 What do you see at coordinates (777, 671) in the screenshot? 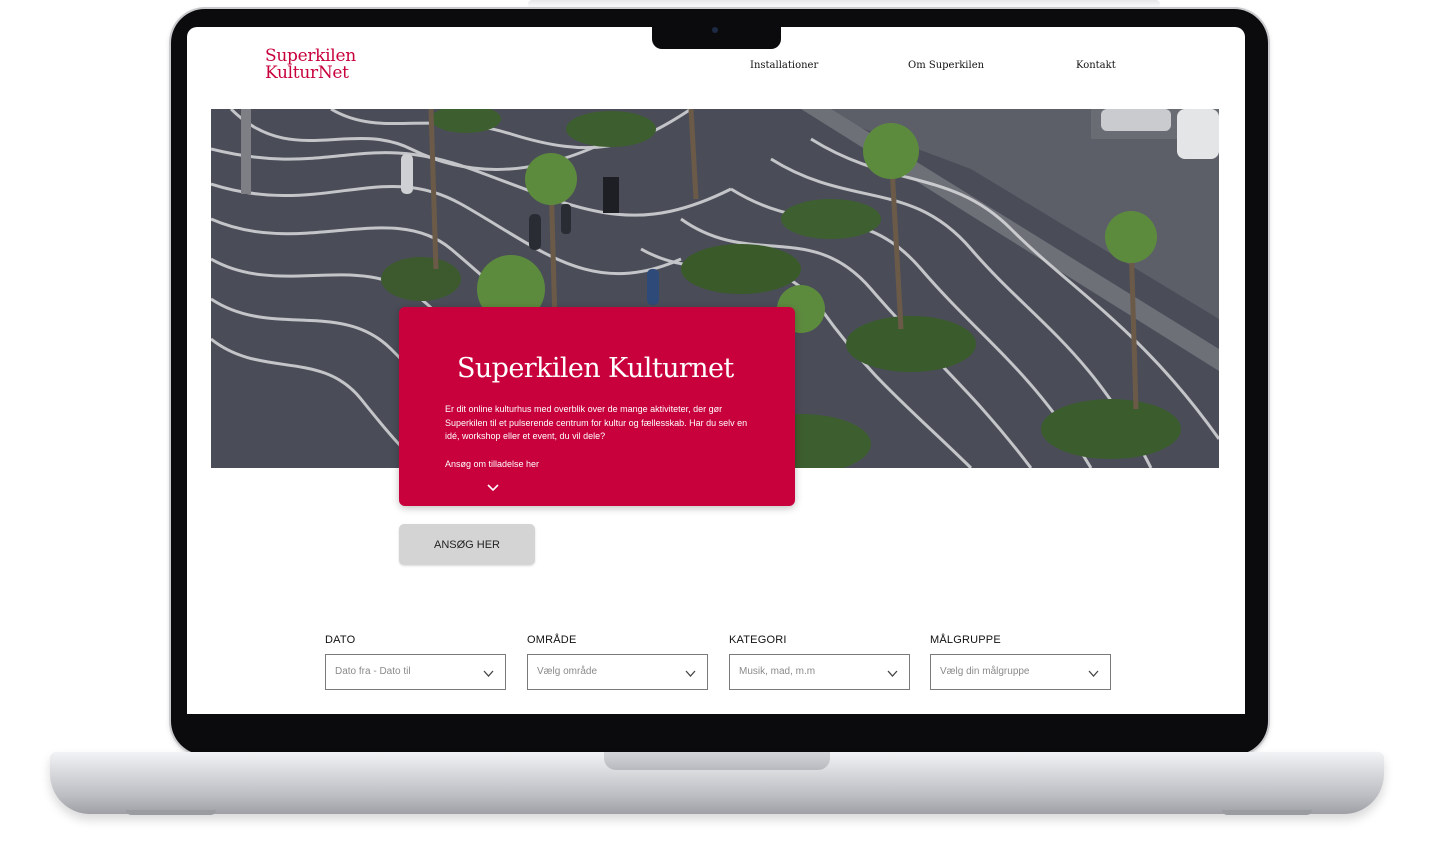
I see `category-placeholder: Musik, mad, m.m` at bounding box center [777, 671].